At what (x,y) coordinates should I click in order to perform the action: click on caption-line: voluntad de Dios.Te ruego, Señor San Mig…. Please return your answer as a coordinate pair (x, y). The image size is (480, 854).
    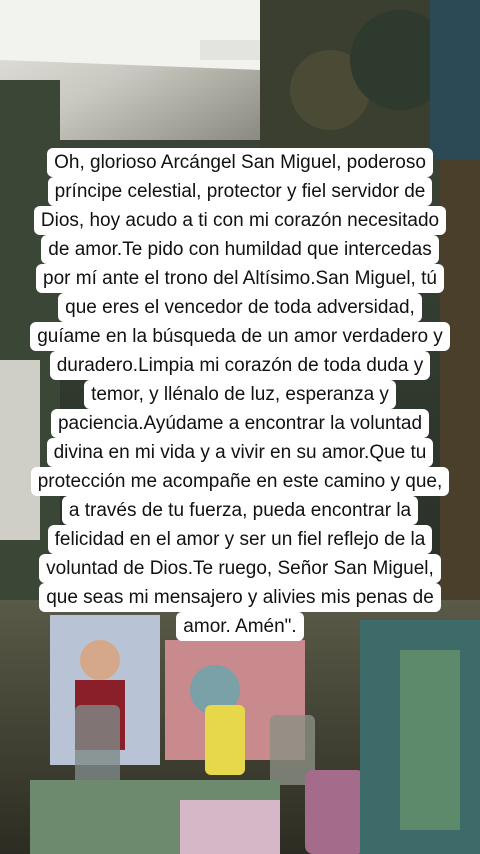
    Looking at the image, I should click on (240, 568).